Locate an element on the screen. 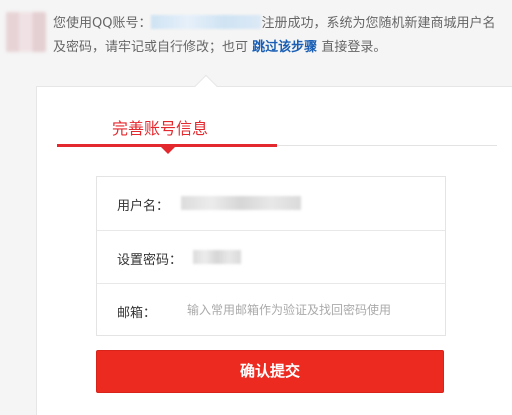  tab-complete-account-info: 完善账号信息 is located at coordinates (160, 127).